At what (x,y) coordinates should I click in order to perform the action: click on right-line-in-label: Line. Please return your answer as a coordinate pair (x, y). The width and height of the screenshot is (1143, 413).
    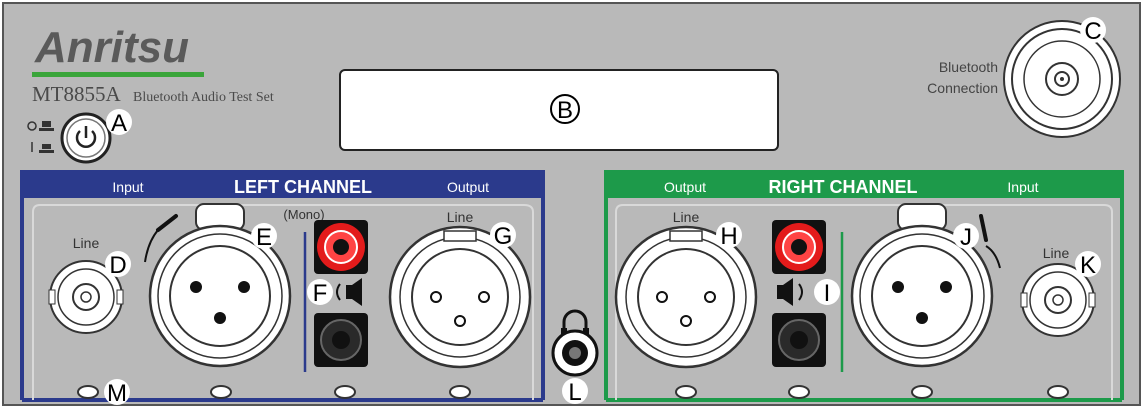
    Looking at the image, I should click on (1056, 253).